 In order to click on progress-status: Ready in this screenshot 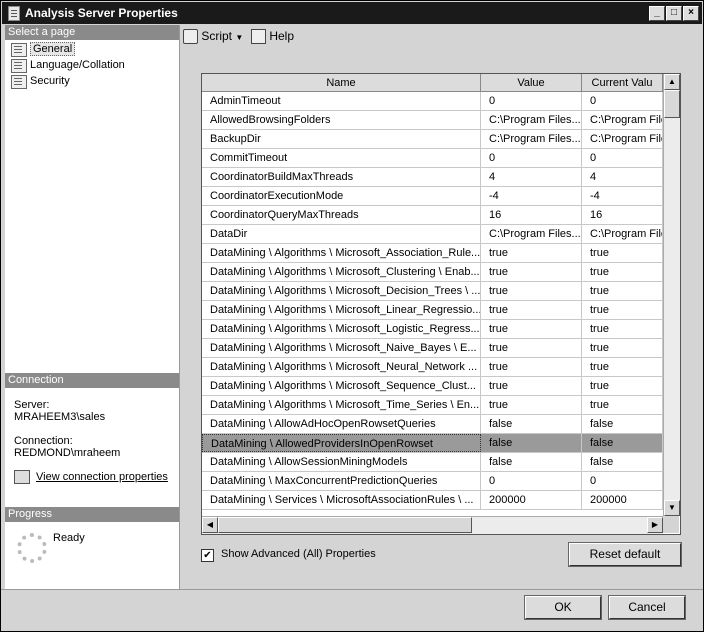, I will do `click(69, 538)`.